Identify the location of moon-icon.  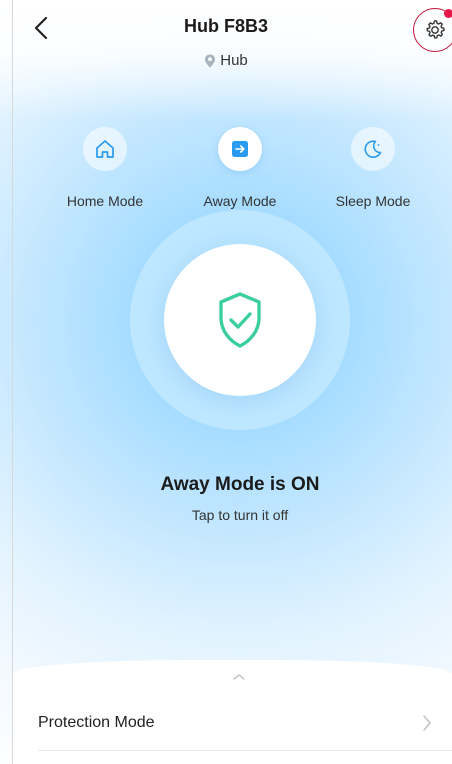
(373, 149).